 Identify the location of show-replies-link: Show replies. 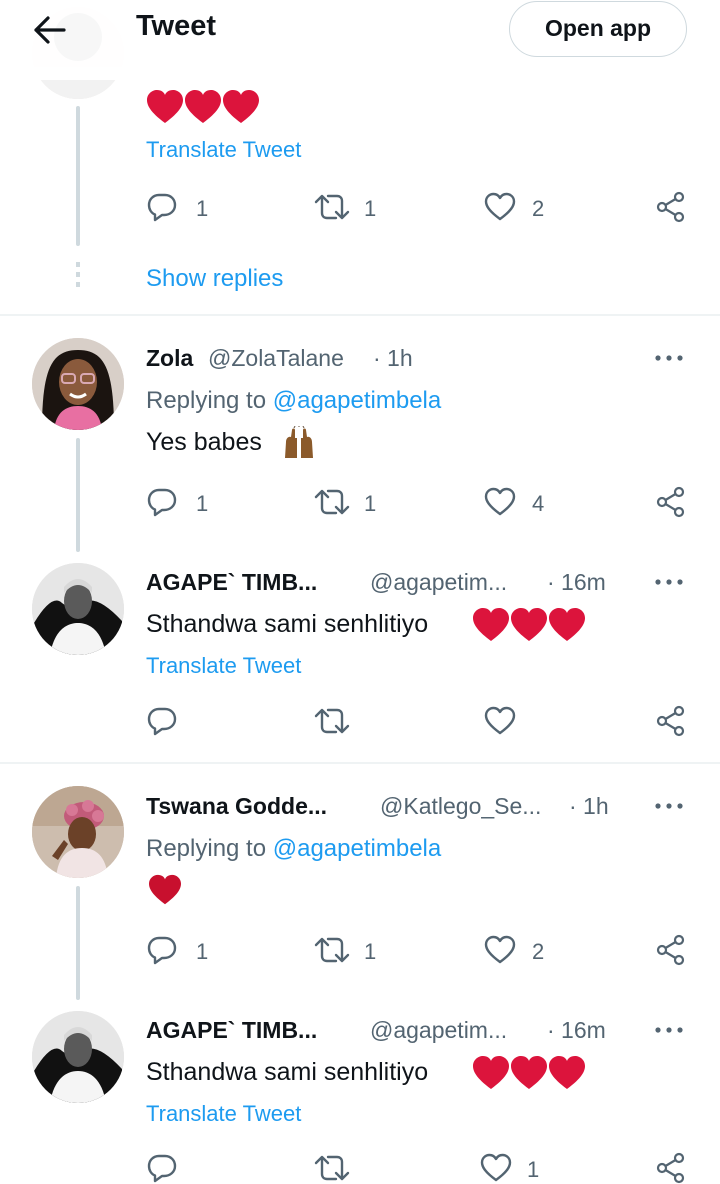
(214, 279).